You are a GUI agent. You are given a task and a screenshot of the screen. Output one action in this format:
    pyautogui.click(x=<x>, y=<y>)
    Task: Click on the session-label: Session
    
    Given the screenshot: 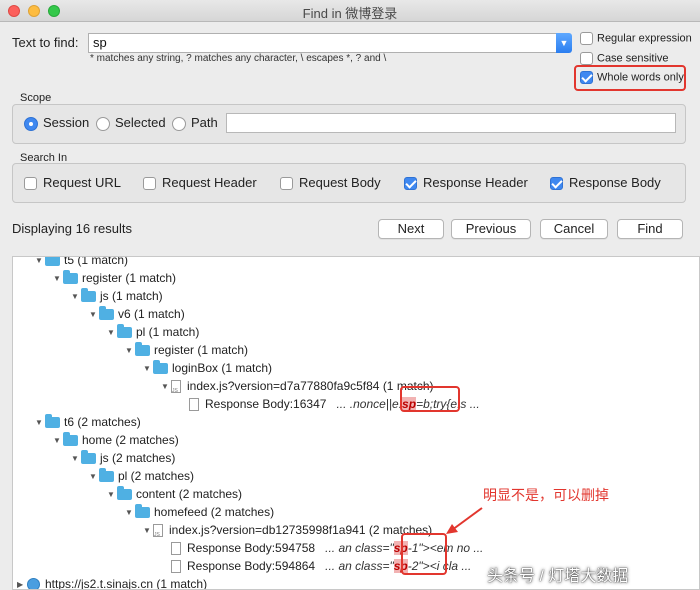 What is the action you would take?
    pyautogui.click(x=66, y=122)
    